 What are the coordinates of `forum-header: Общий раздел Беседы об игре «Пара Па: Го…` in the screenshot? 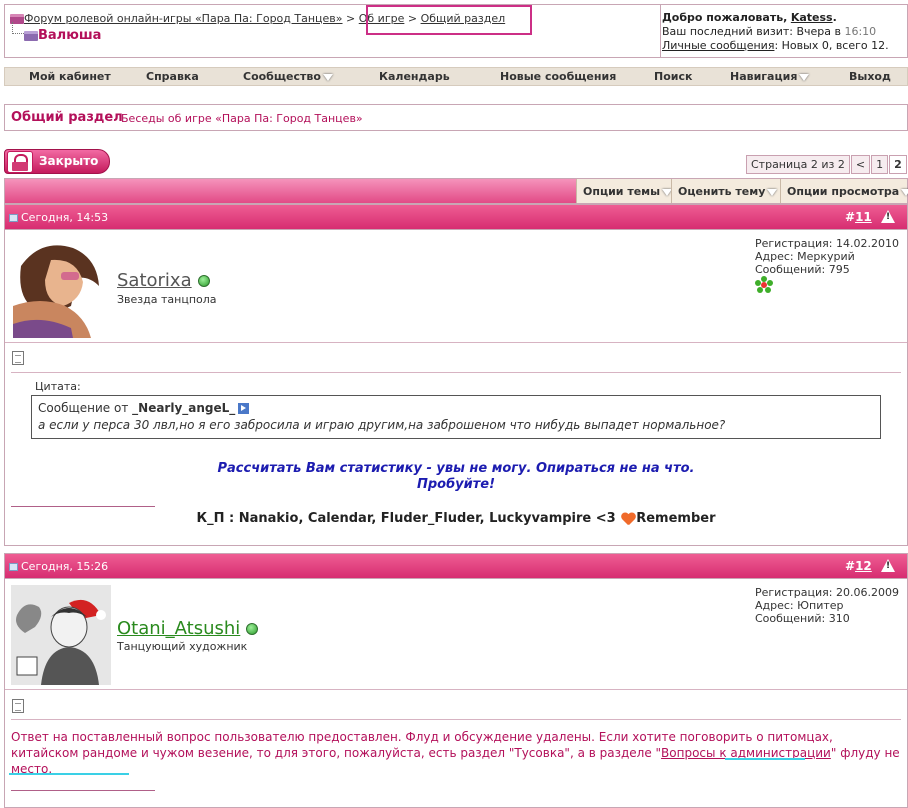 It's located at (456, 117).